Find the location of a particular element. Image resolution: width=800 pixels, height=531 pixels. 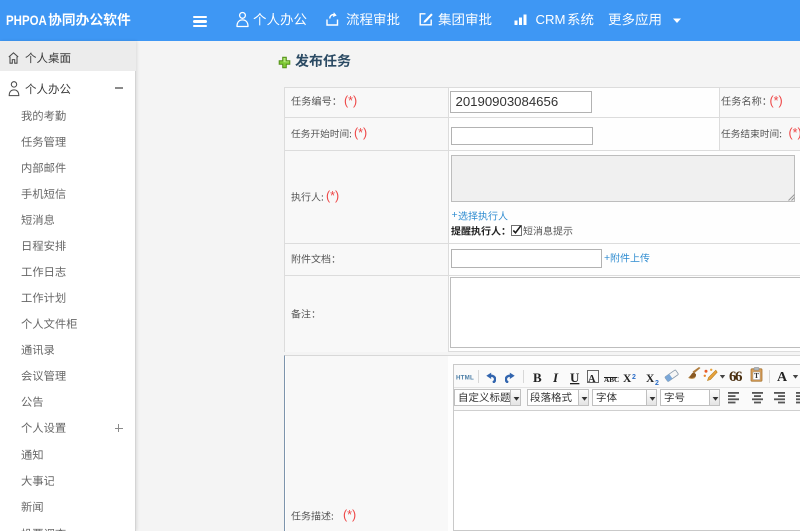

svg-text: HTML is located at coordinates (465, 378).